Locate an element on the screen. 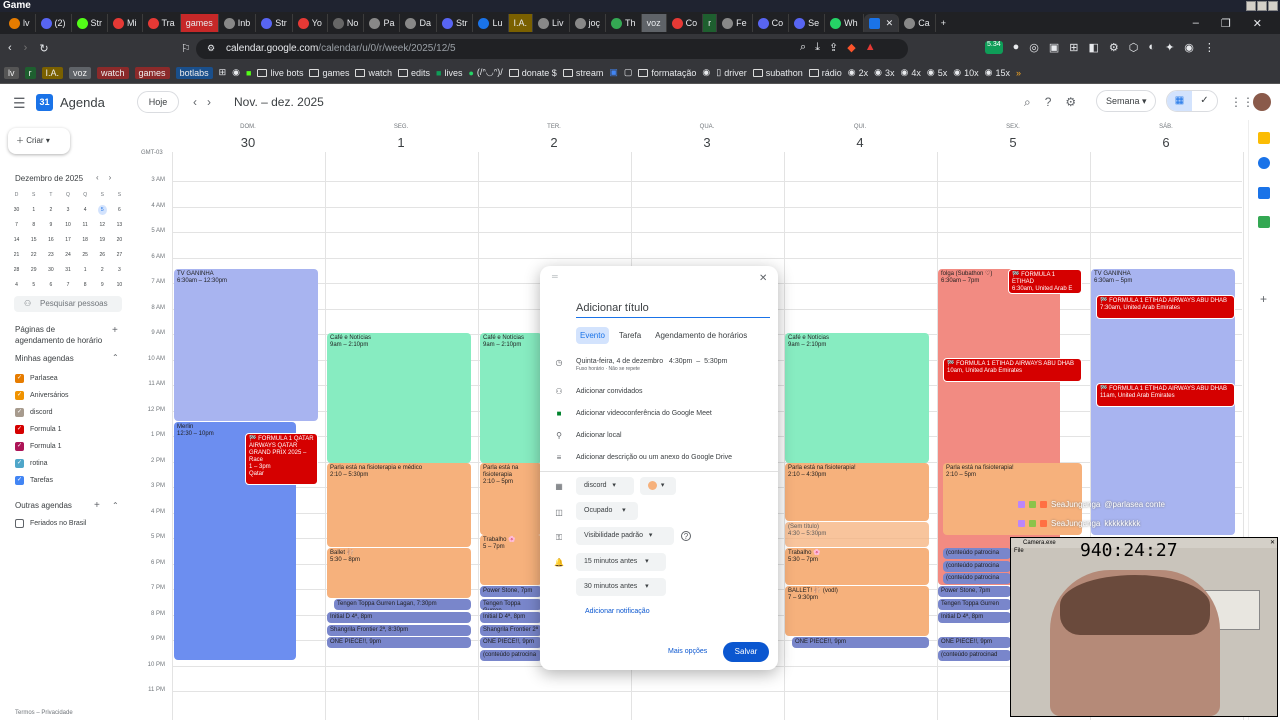  calendar-event: Power Stone, 7pm is located at coordinates (974, 591).